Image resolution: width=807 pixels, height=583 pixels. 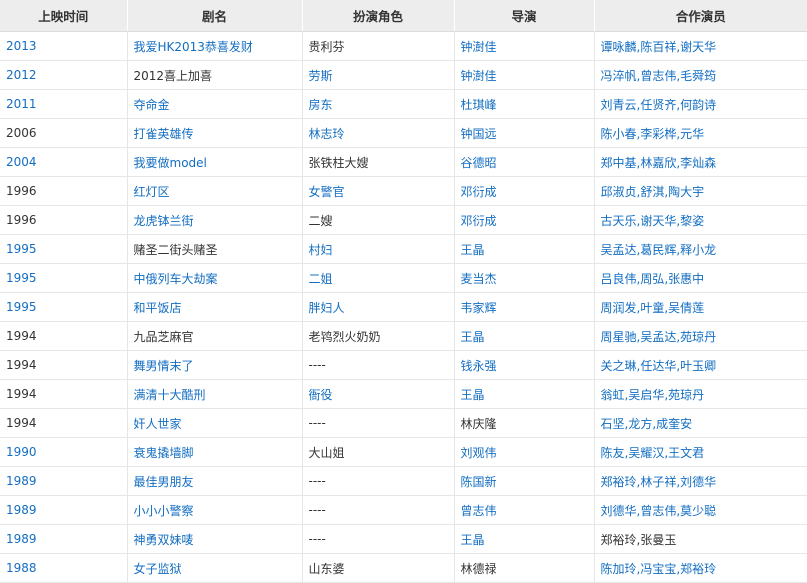 What do you see at coordinates (21, 568) in the screenshot?
I see `cell-release-year-link: 1988` at bounding box center [21, 568].